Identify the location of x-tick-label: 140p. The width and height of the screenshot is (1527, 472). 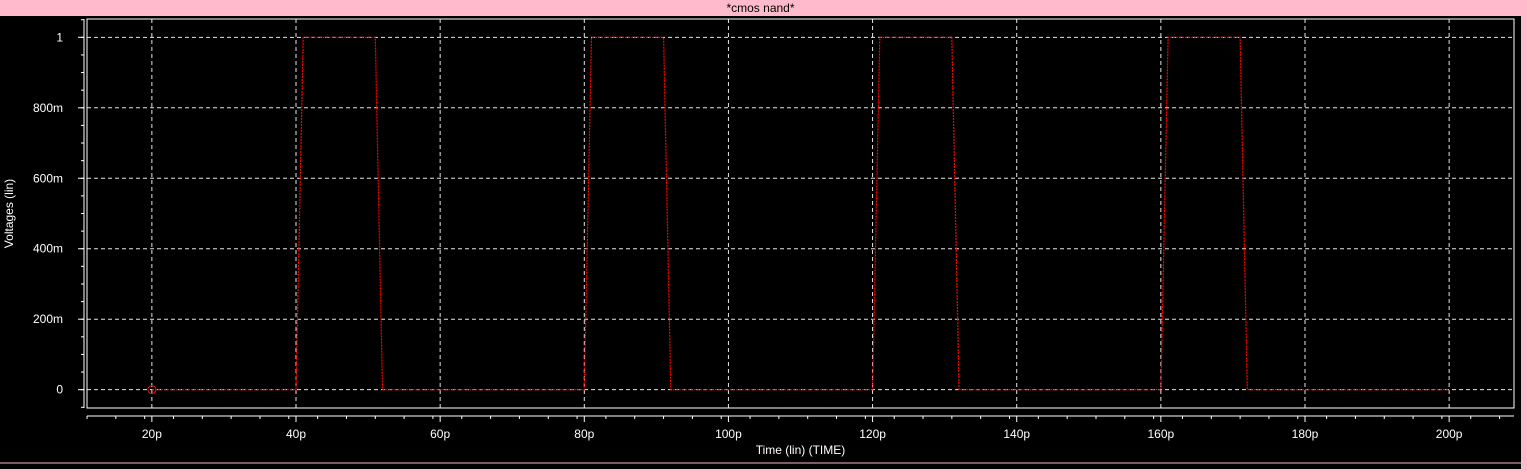
(1016, 434).